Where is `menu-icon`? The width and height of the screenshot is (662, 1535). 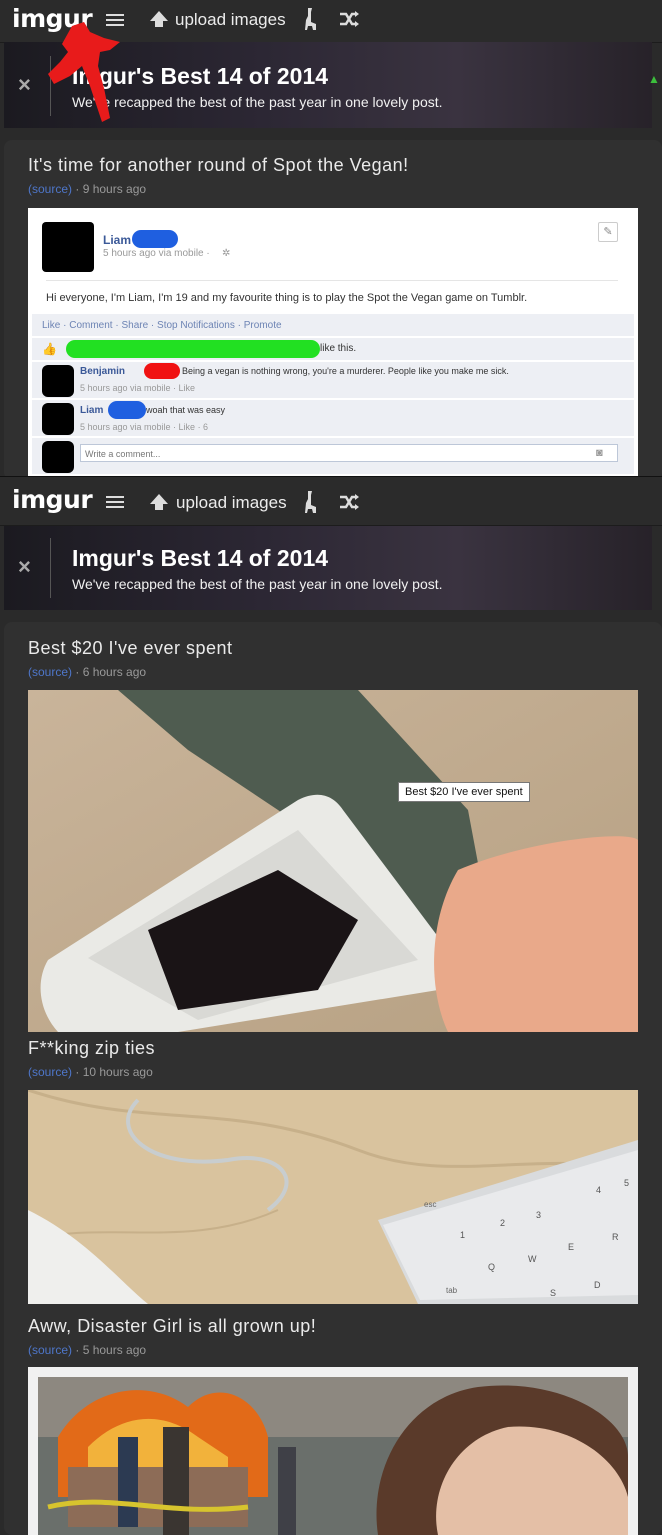 menu-icon is located at coordinates (115, 502).